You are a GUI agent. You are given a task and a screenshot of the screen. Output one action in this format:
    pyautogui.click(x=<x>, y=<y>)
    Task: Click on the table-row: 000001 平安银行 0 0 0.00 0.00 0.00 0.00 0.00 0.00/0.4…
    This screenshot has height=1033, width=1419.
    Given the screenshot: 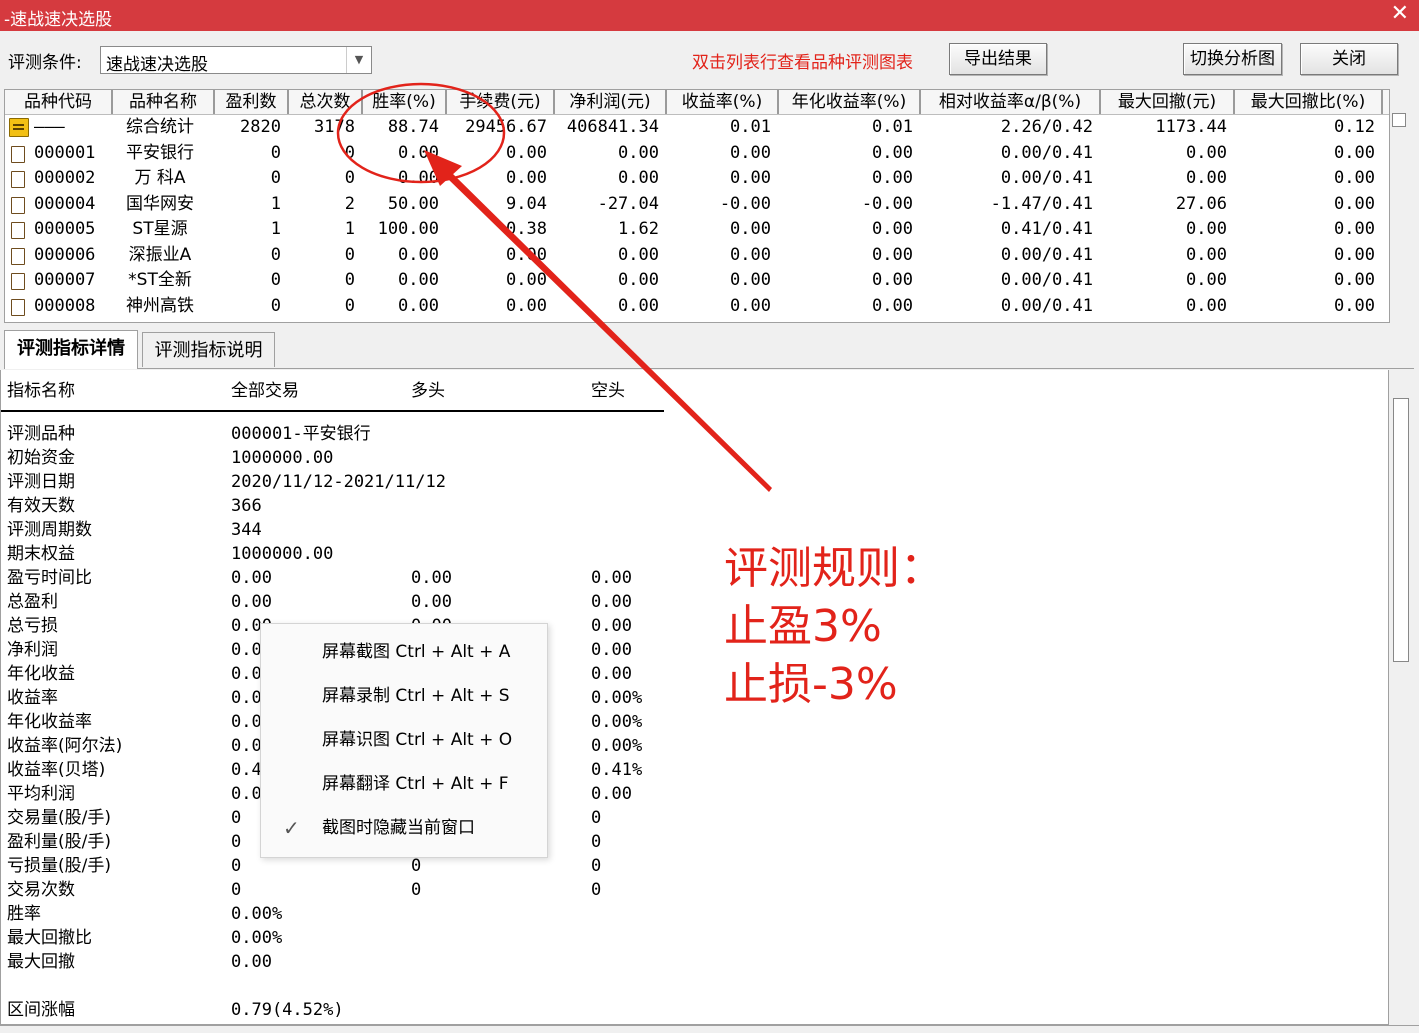 What is the action you would take?
    pyautogui.click(x=697, y=153)
    